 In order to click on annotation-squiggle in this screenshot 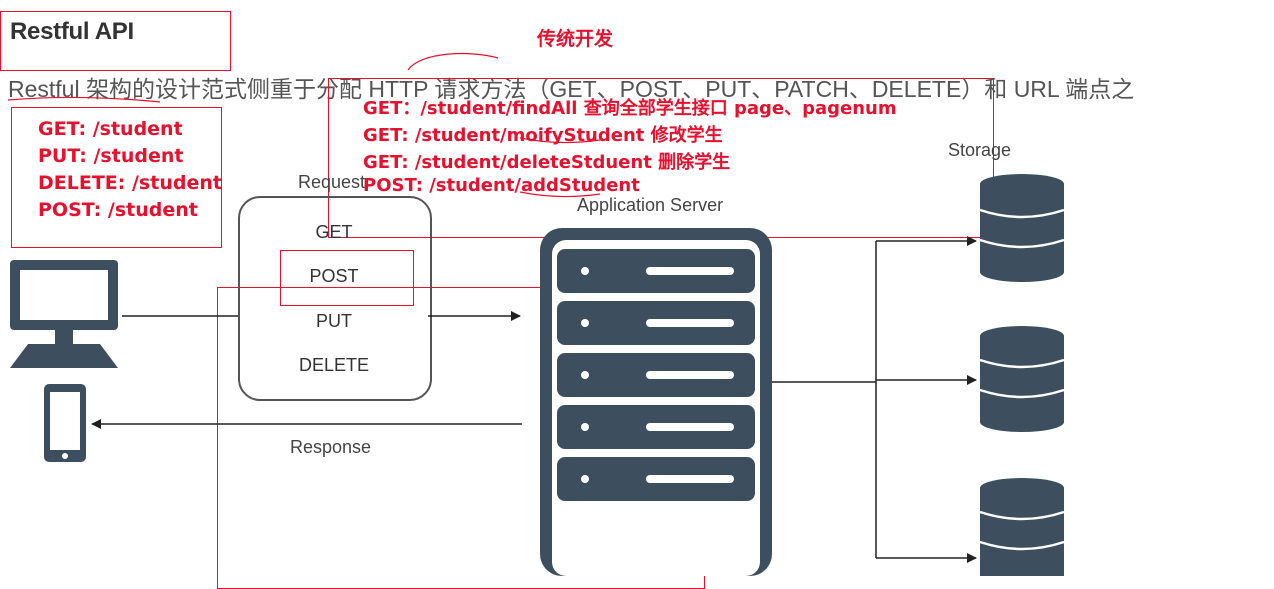, I will do `click(453, 61)`.